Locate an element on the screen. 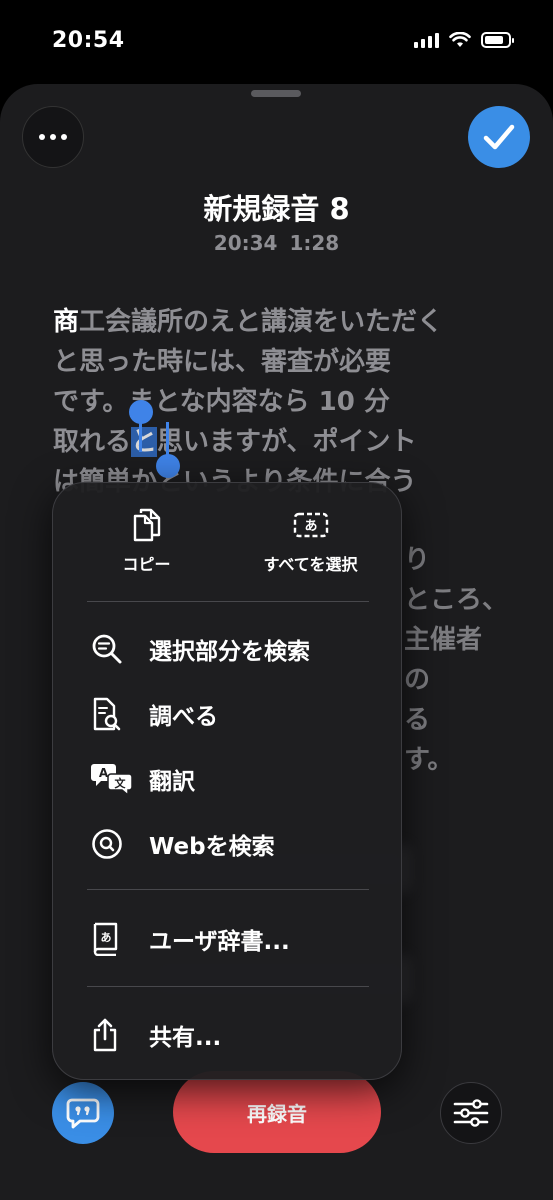  transcript-first-char: 商 is located at coordinates (66, 322).